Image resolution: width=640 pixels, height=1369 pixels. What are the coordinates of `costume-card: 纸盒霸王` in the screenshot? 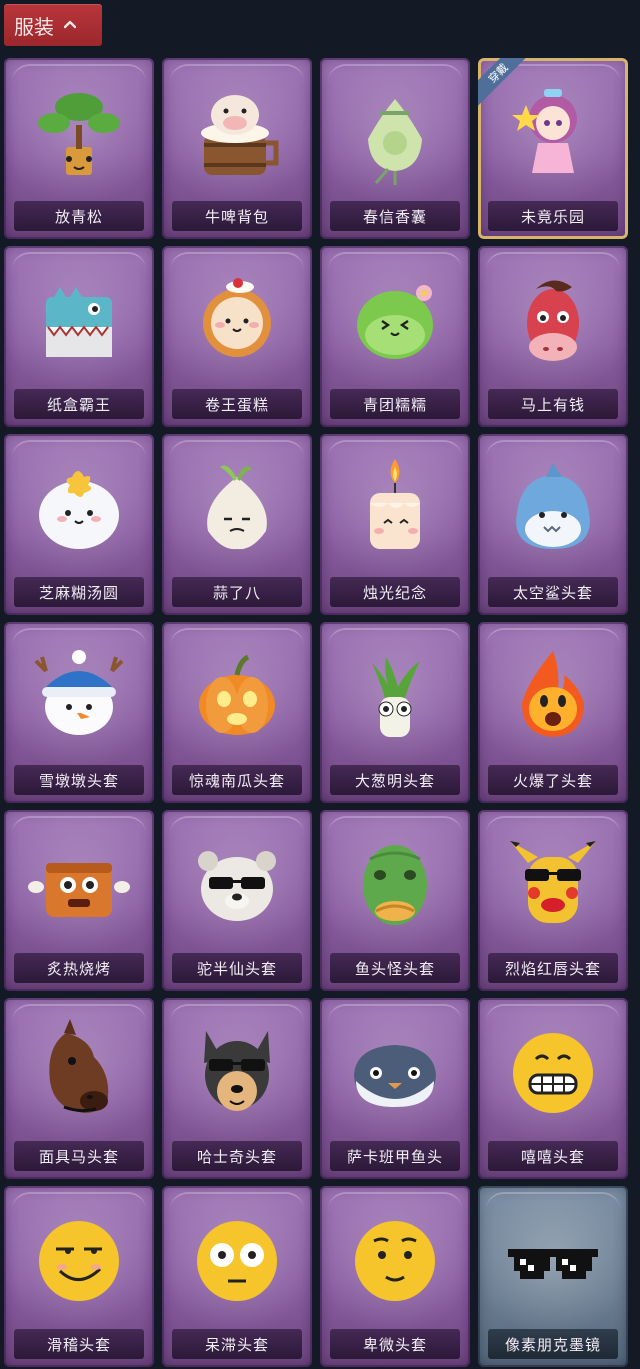 It's located at (79, 336).